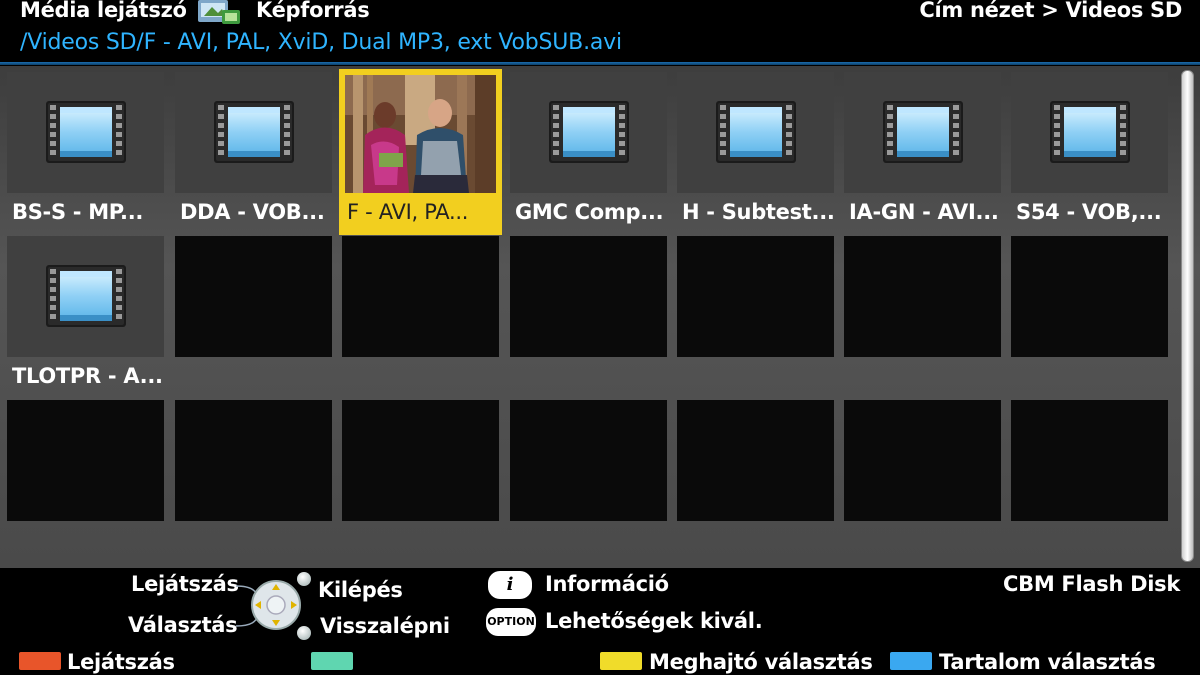 Image resolution: width=1200 pixels, height=675 pixels. Describe the element at coordinates (183, 625) in the screenshot. I see `select-hint-label: Választás` at that location.